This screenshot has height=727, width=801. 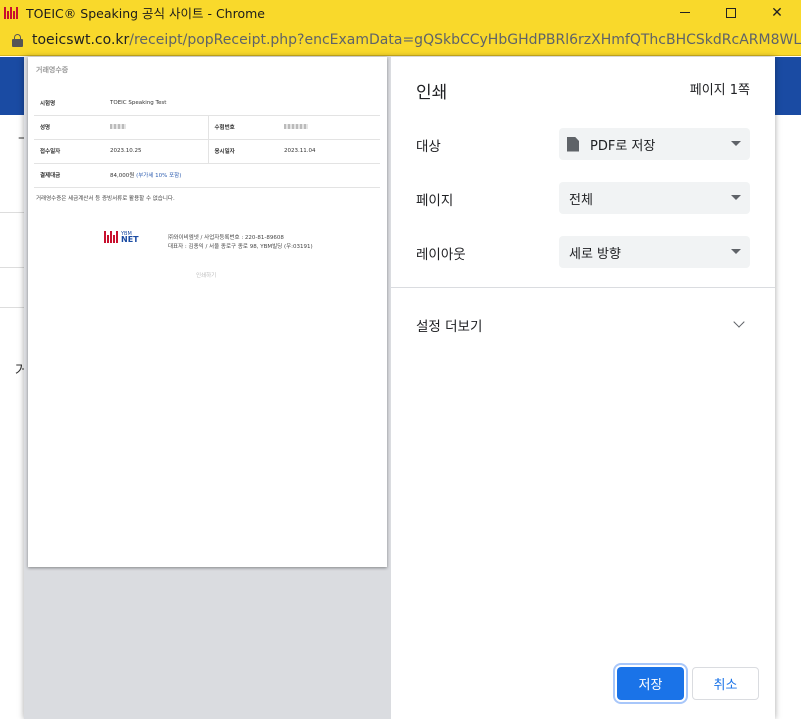 I want to click on layout-value: 세로 방향, so click(x=595, y=254).